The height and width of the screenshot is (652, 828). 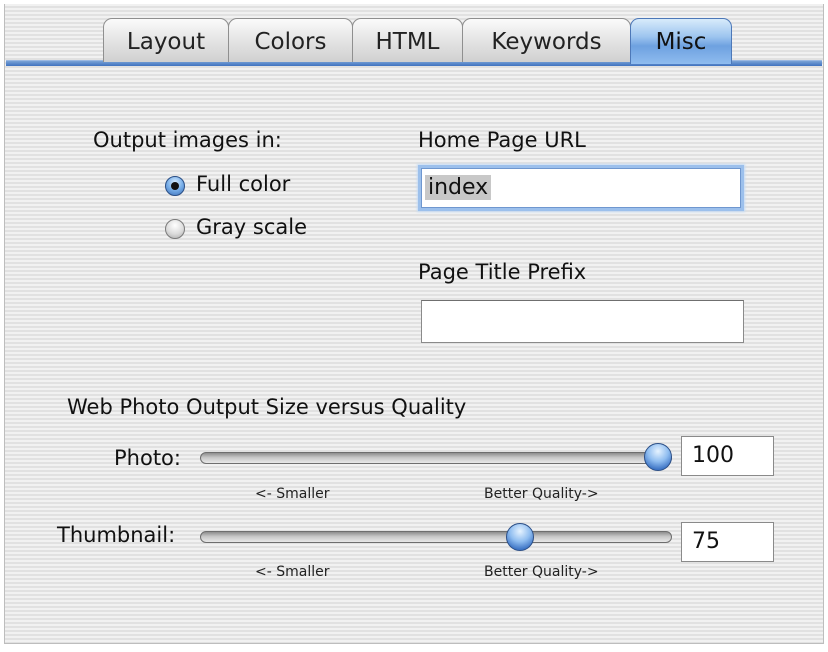 I want to click on tab-keywords: Keywords, so click(x=546, y=40).